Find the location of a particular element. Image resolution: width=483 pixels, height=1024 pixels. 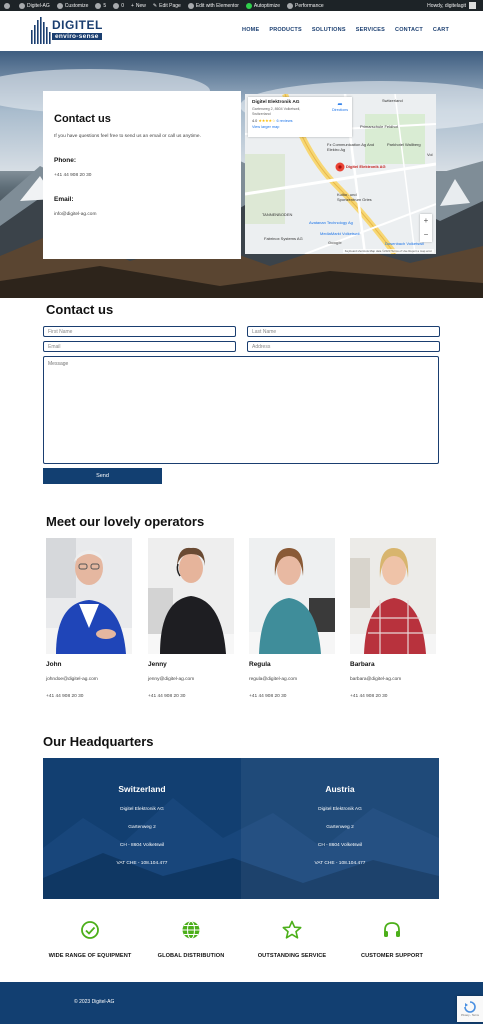

updates-icon is located at coordinates (98, 5).